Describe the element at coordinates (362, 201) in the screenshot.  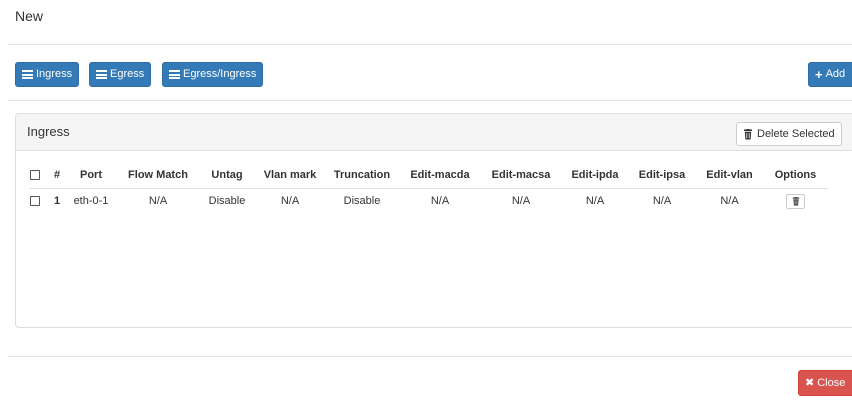
I see `row-truncation: Disable` at that location.